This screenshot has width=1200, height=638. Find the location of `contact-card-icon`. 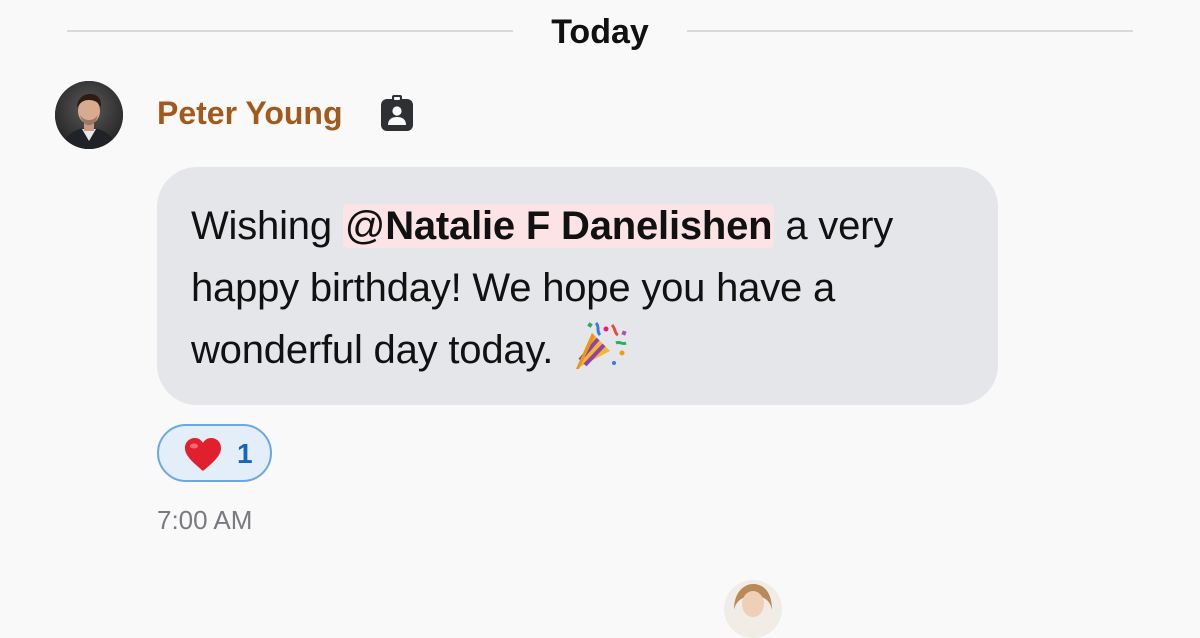

contact-card-icon is located at coordinates (397, 113).